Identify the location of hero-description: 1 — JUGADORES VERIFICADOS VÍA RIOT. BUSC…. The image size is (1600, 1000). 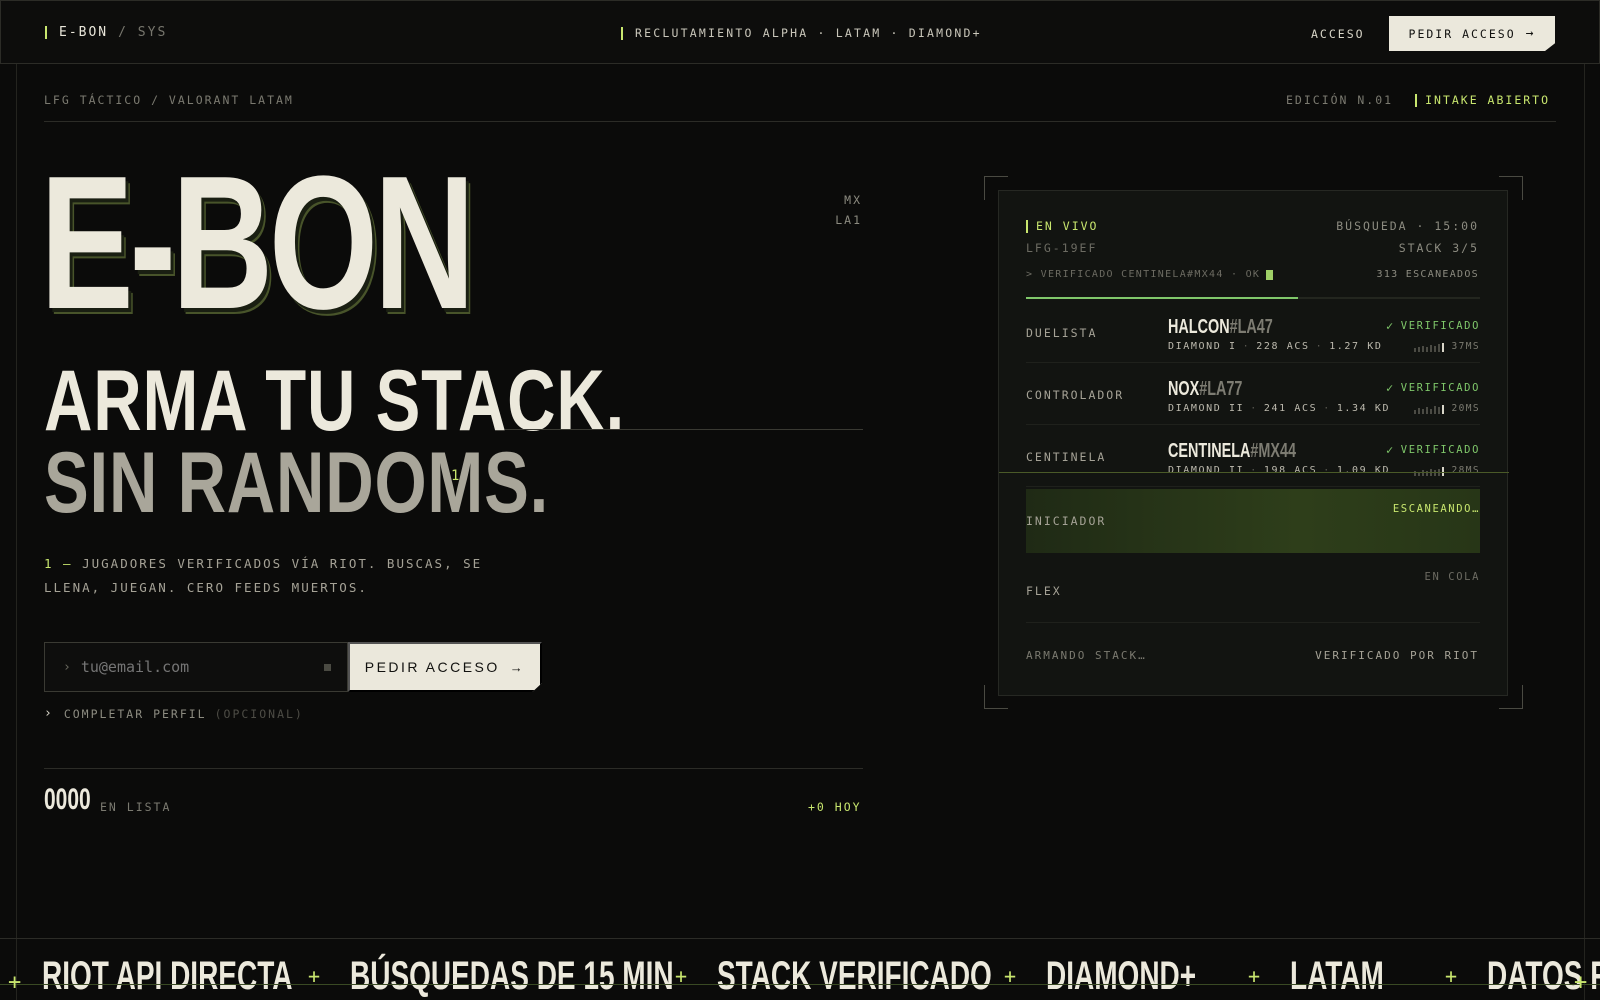
(294, 576).